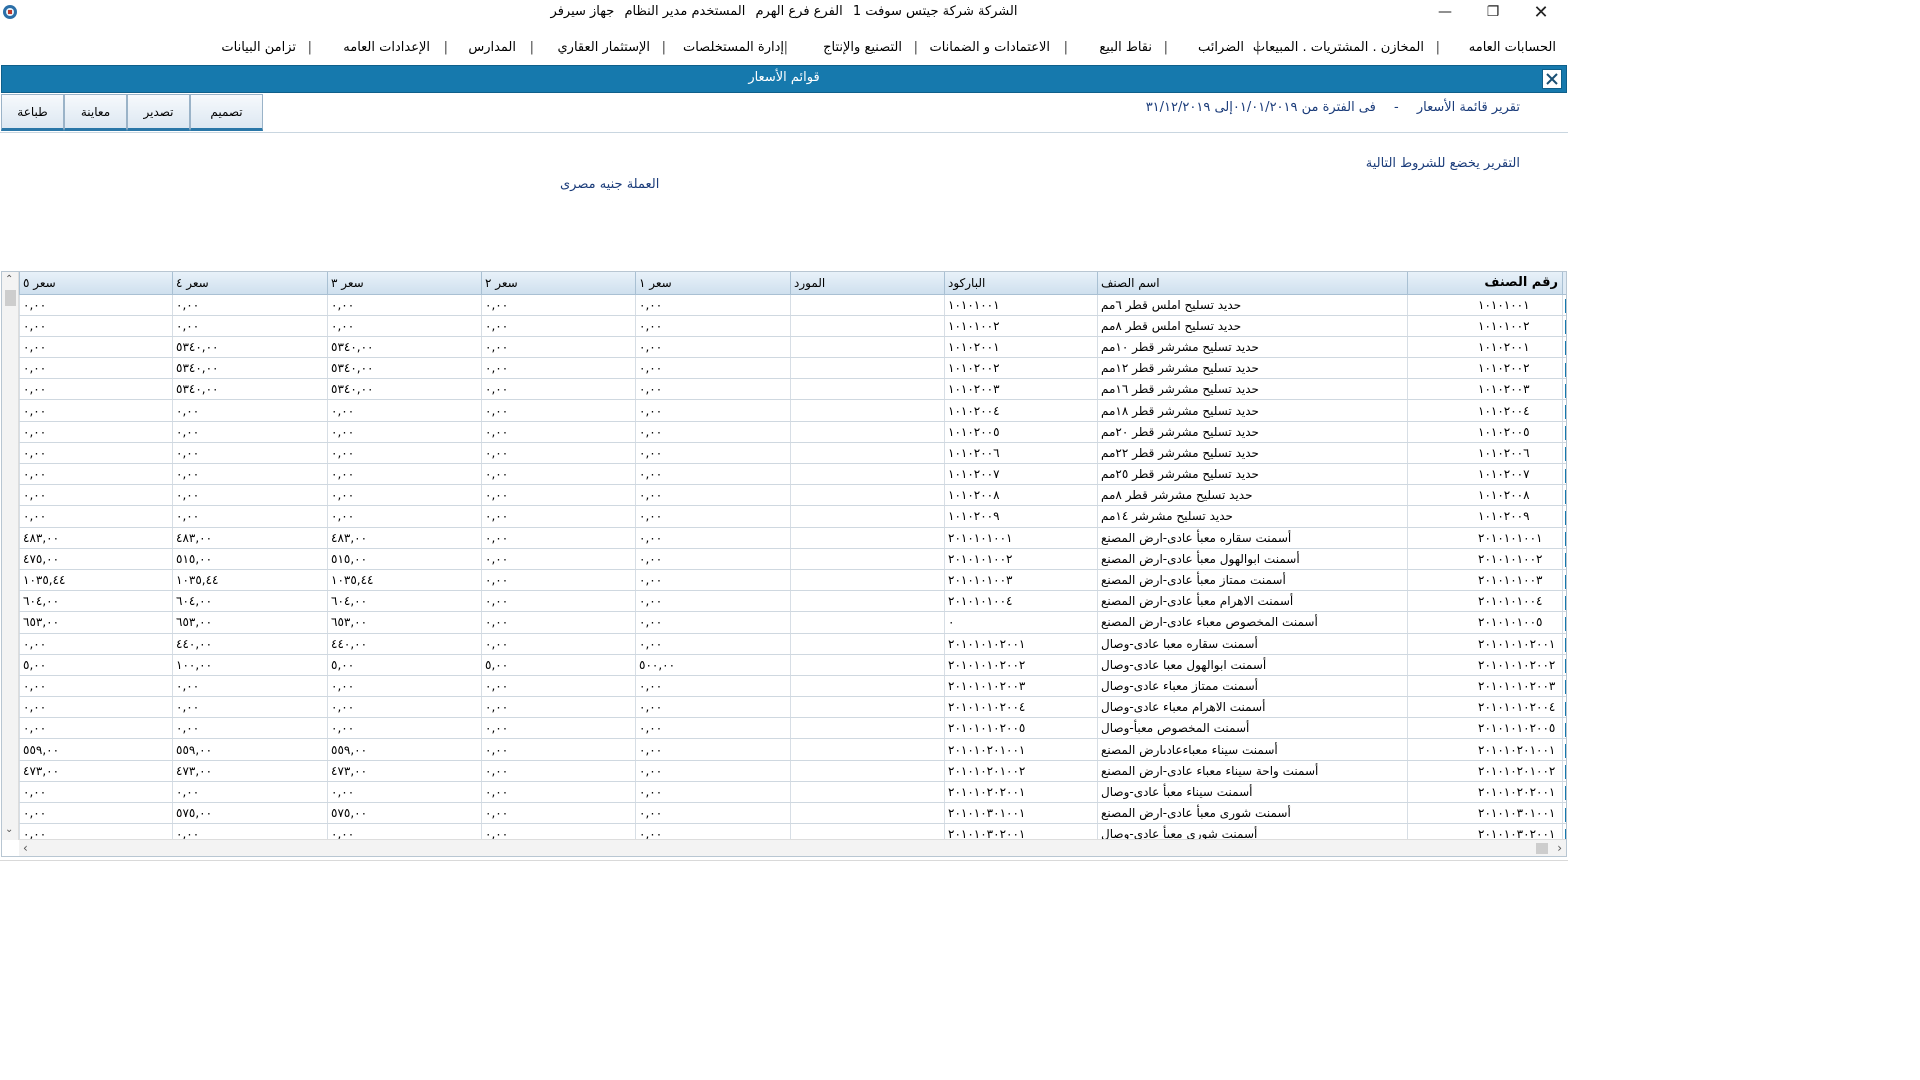  I want to click on cell-item-number: ٢٠١٠١٠١٠٠٣, so click(1485, 580).